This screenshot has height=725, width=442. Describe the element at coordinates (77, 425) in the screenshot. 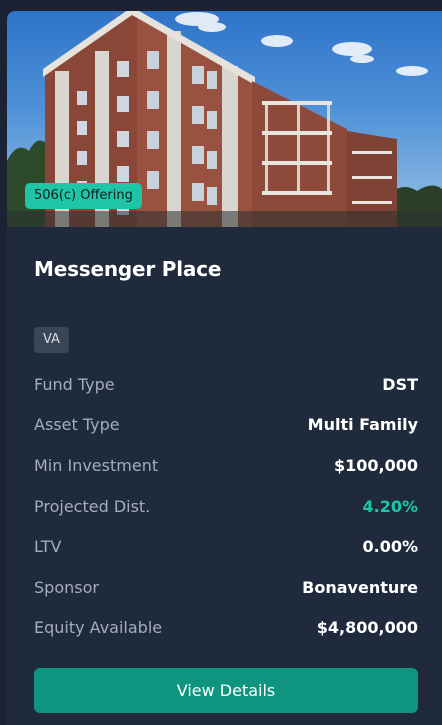

I see `detail-label: Asset Type` at that location.